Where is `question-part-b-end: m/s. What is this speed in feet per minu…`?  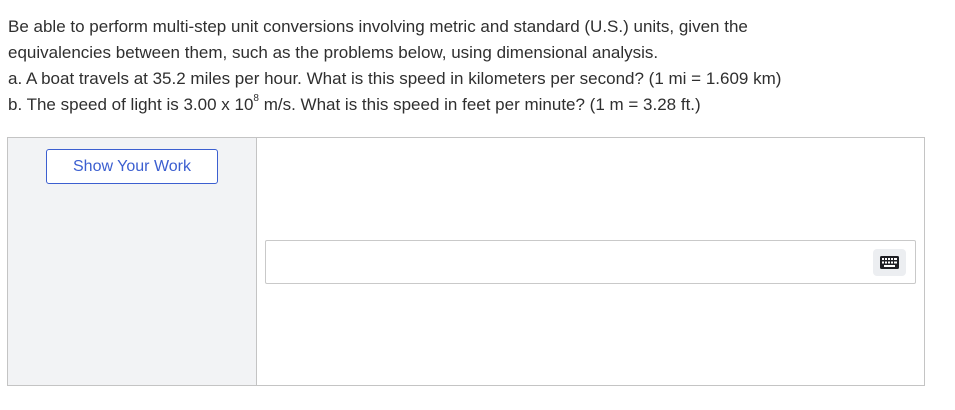
question-part-b-end: m/s. What is this speed in feet per minu… is located at coordinates (479, 104).